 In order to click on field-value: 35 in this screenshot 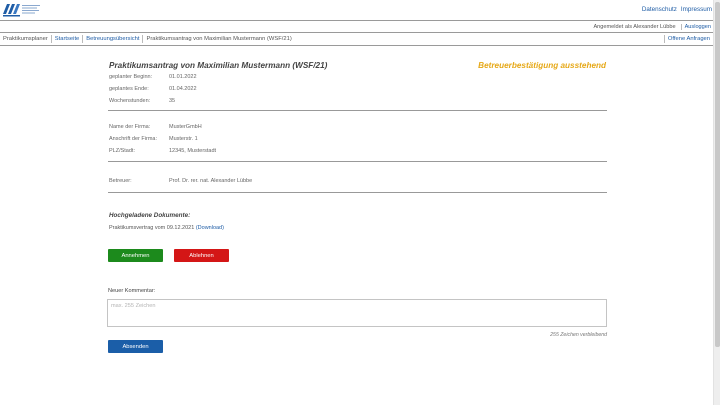, I will do `click(172, 101)`.